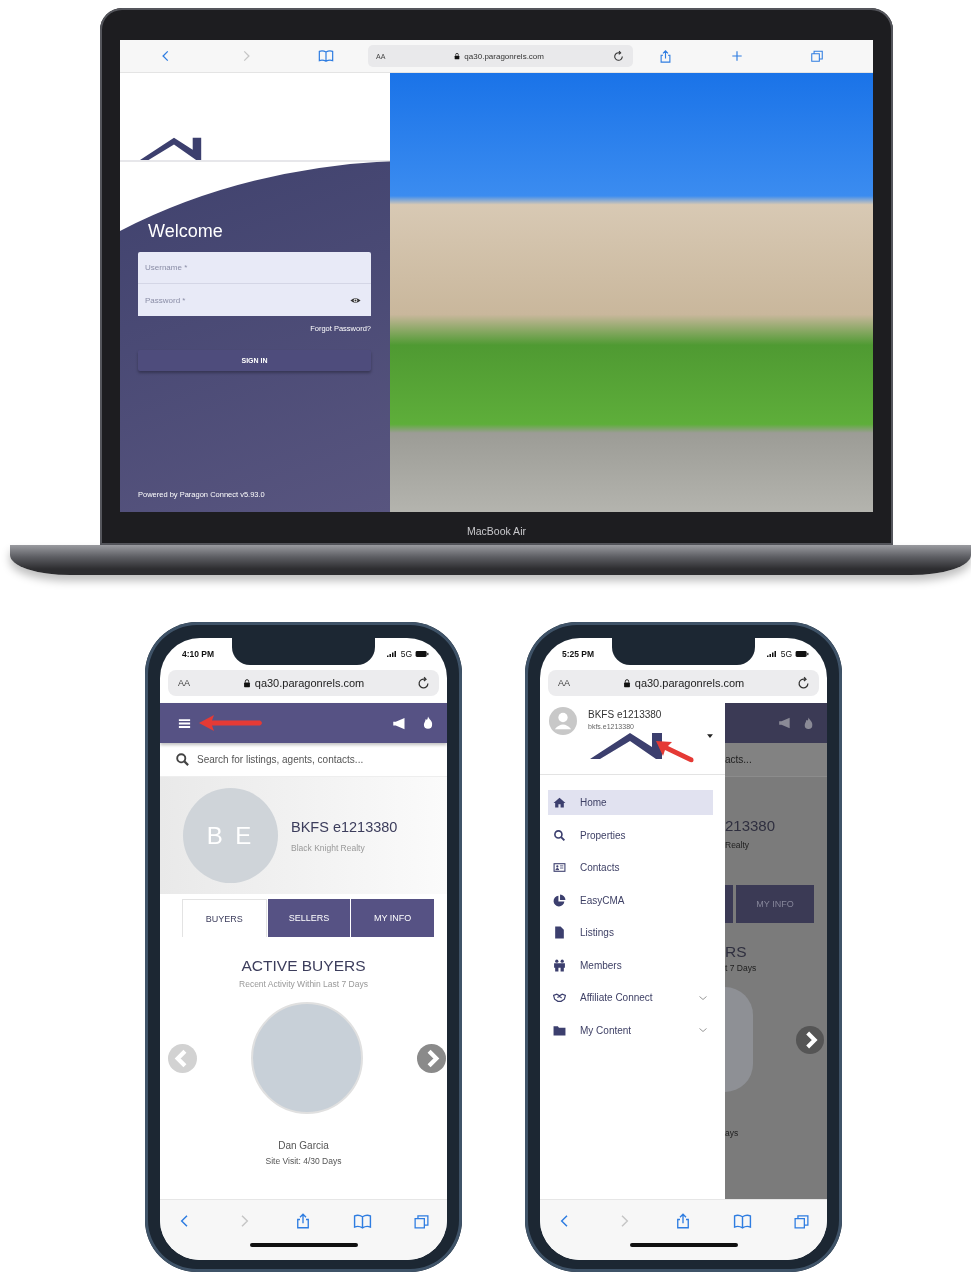 The width and height of the screenshot is (971, 1272). Describe the element at coordinates (751, 825) in the screenshot. I see `agent-name: 213380` at that location.